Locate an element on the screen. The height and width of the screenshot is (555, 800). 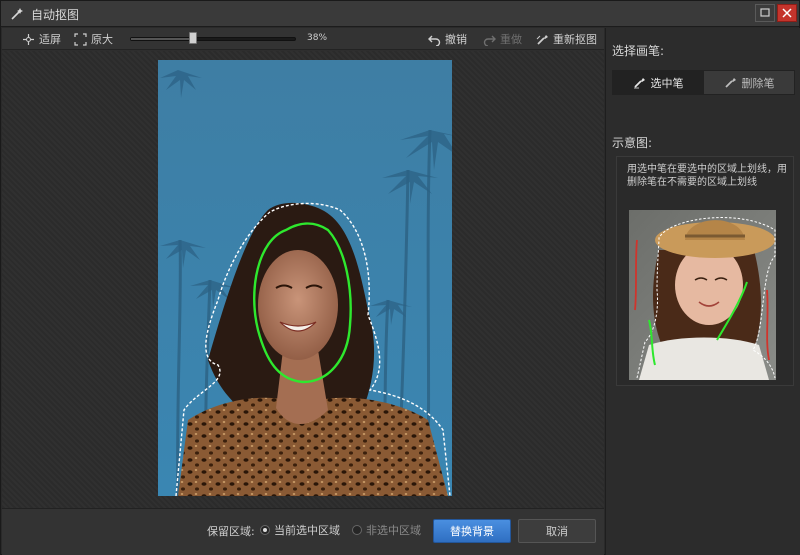
reset-cutout-button: 重新抠图 is located at coordinates (566, 39).